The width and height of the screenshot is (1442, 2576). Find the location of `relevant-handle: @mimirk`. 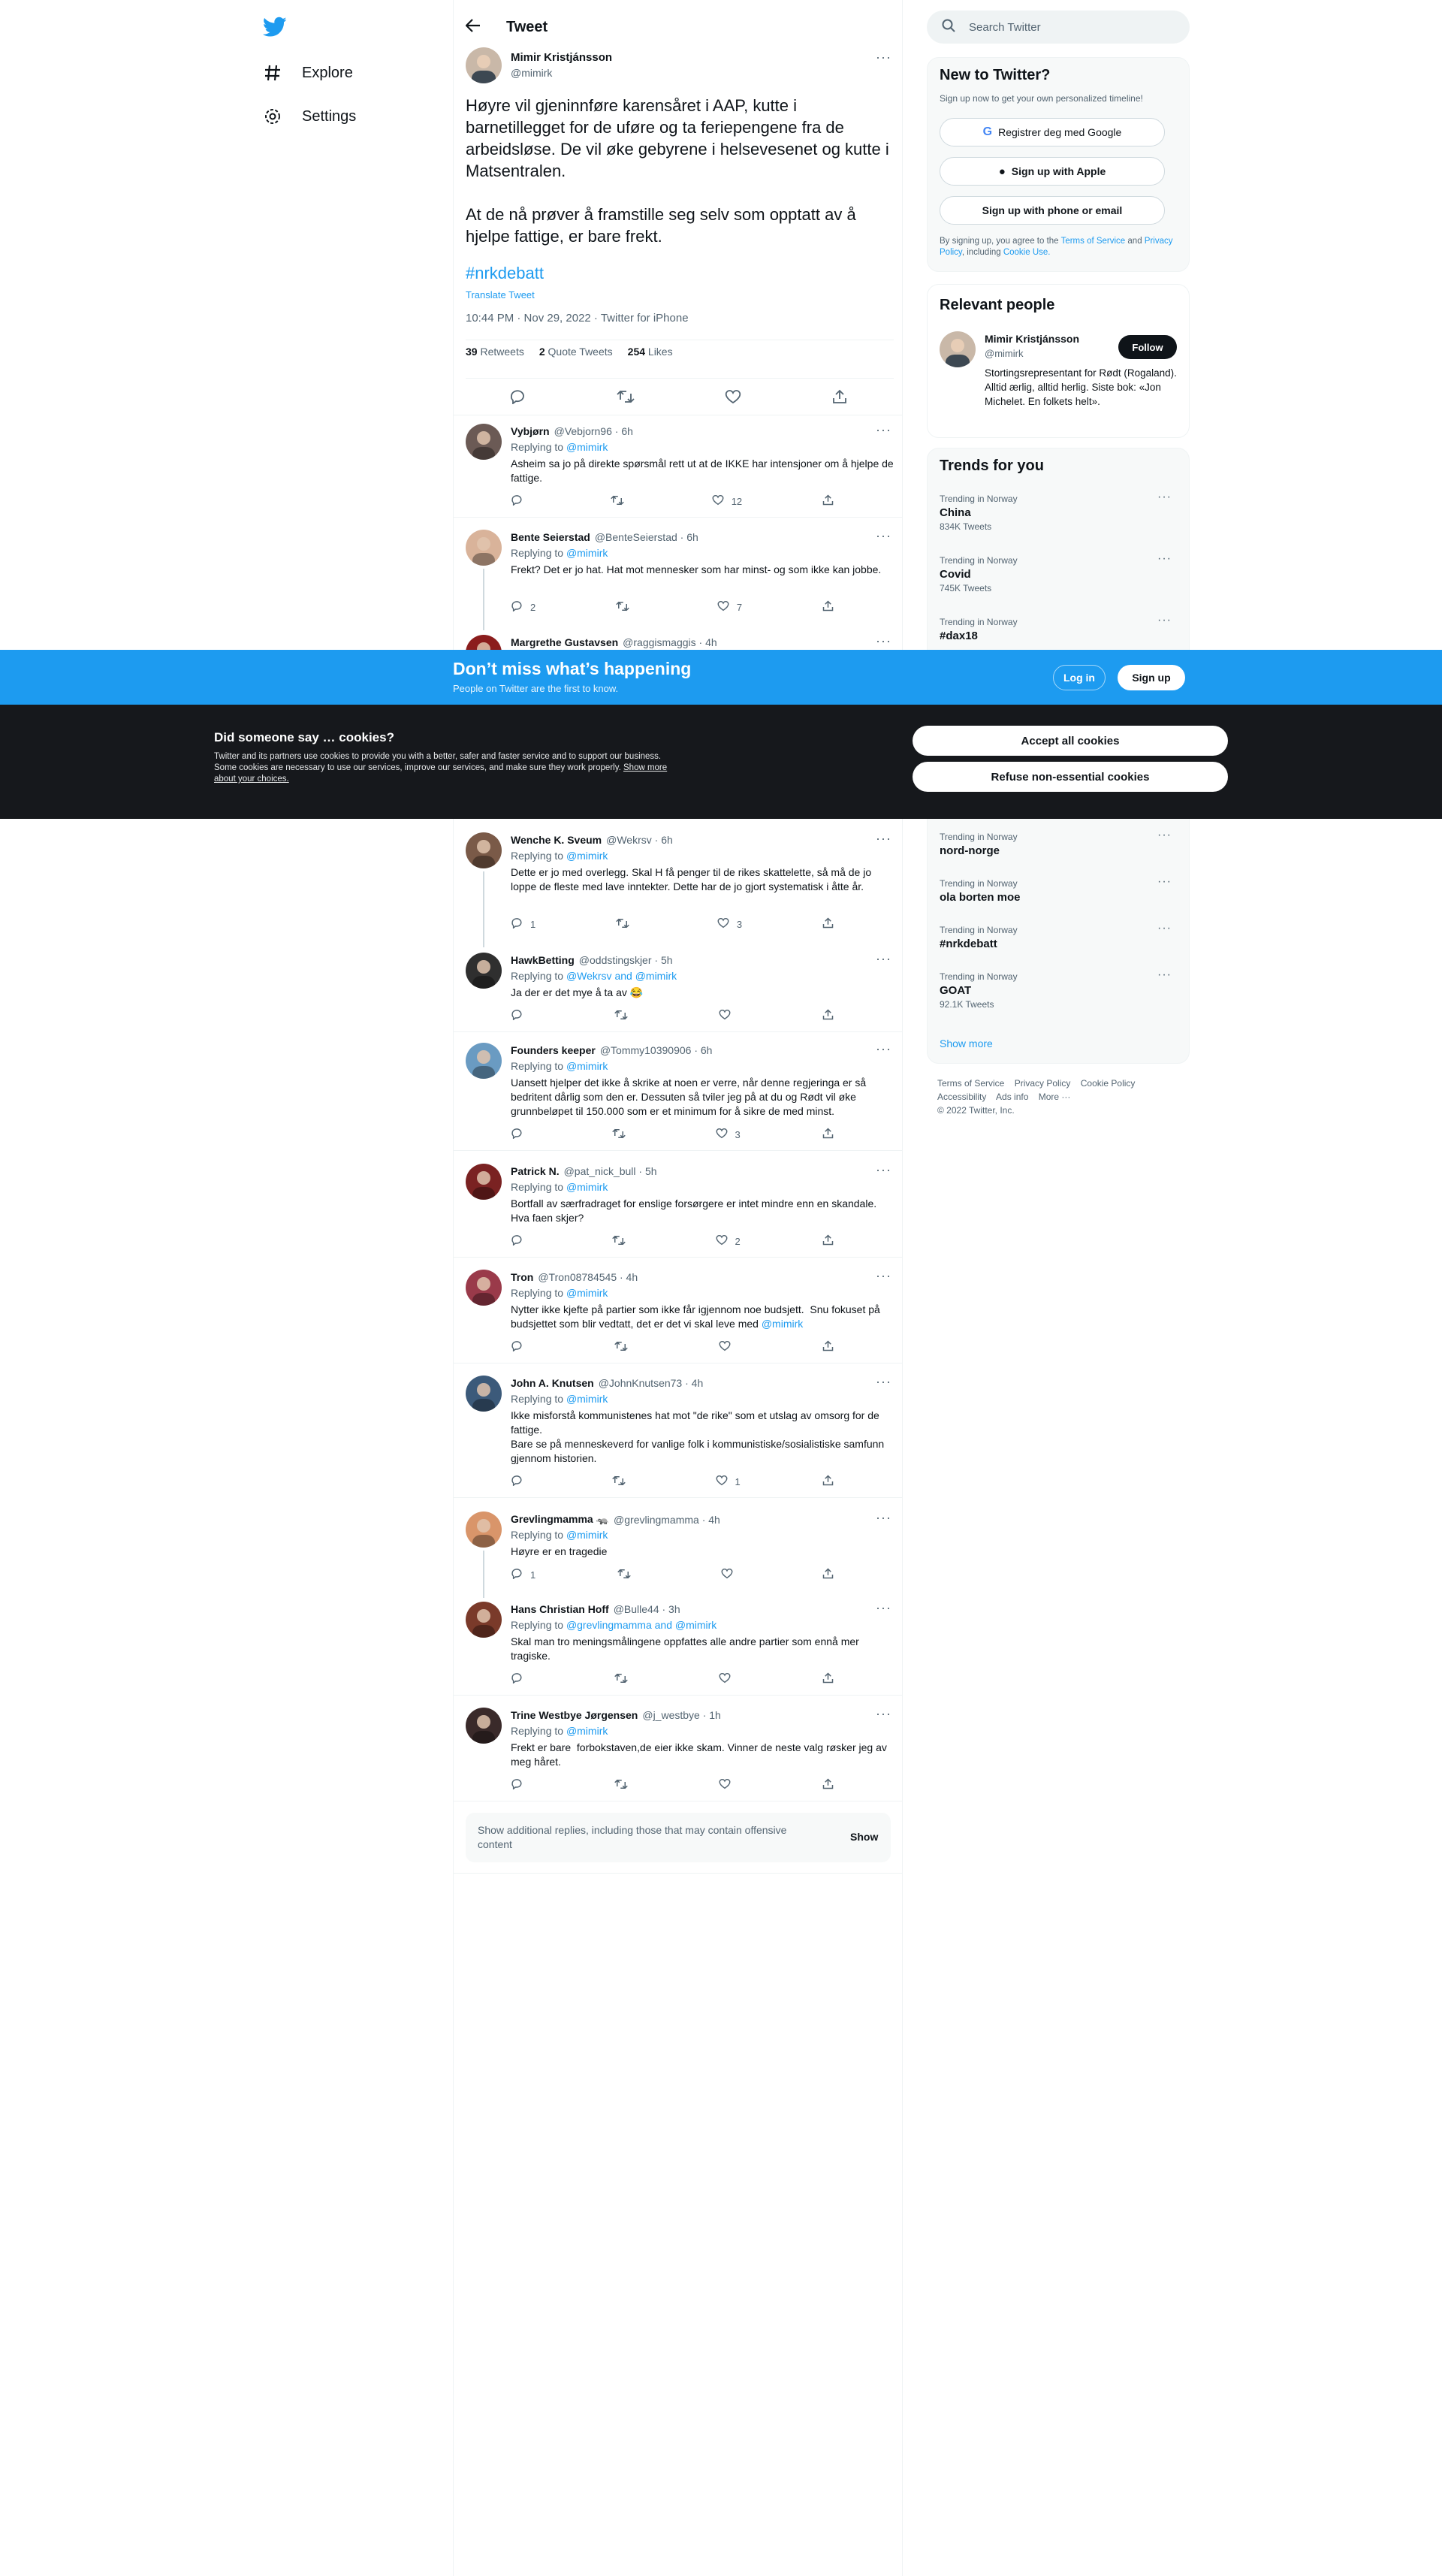

relevant-handle: @mimirk is located at coordinates (1004, 353).